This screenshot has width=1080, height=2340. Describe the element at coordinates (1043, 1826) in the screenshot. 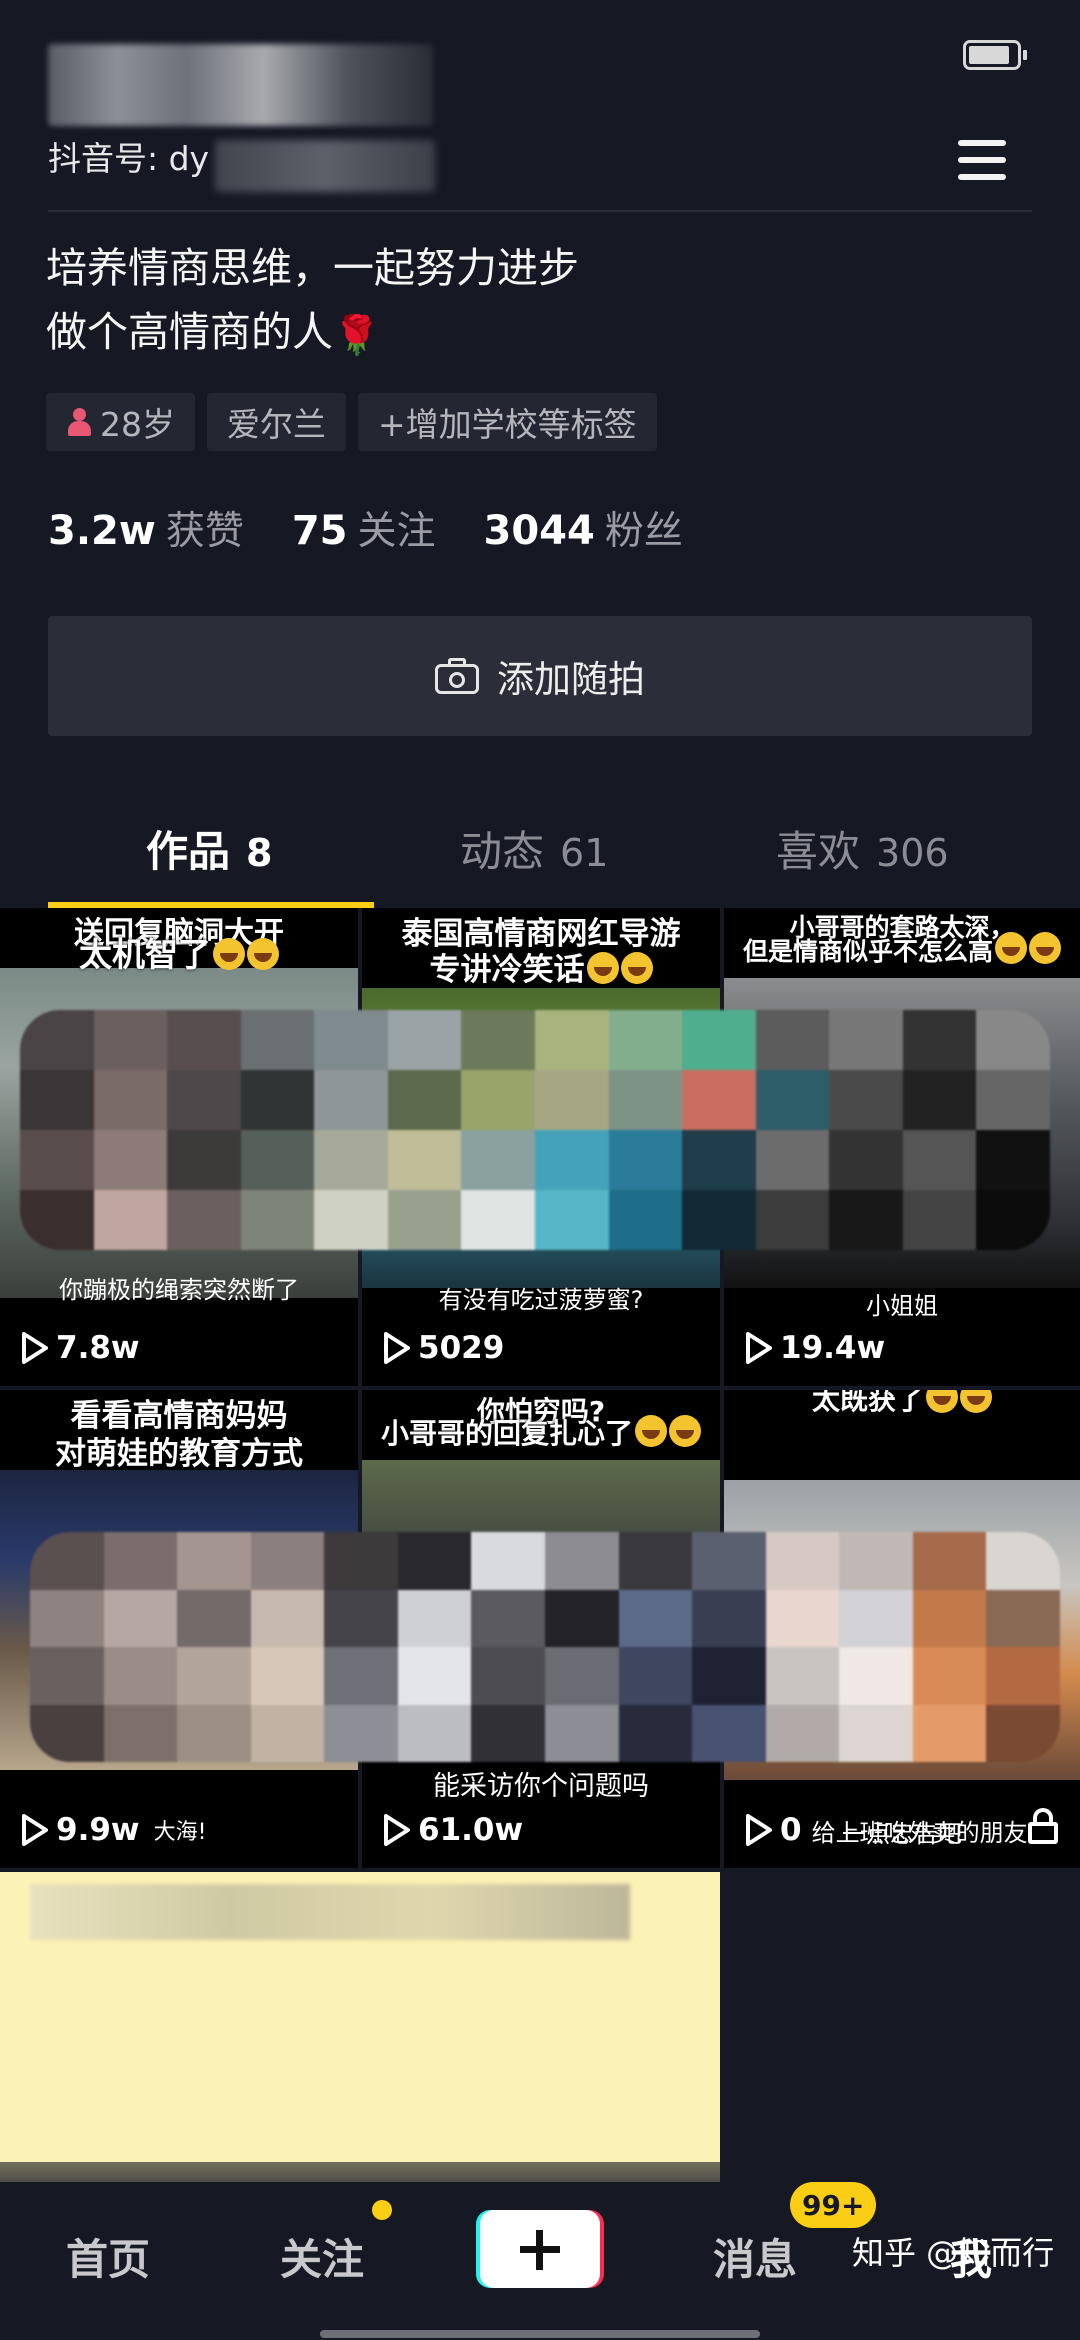

I see `lock-icon` at that location.